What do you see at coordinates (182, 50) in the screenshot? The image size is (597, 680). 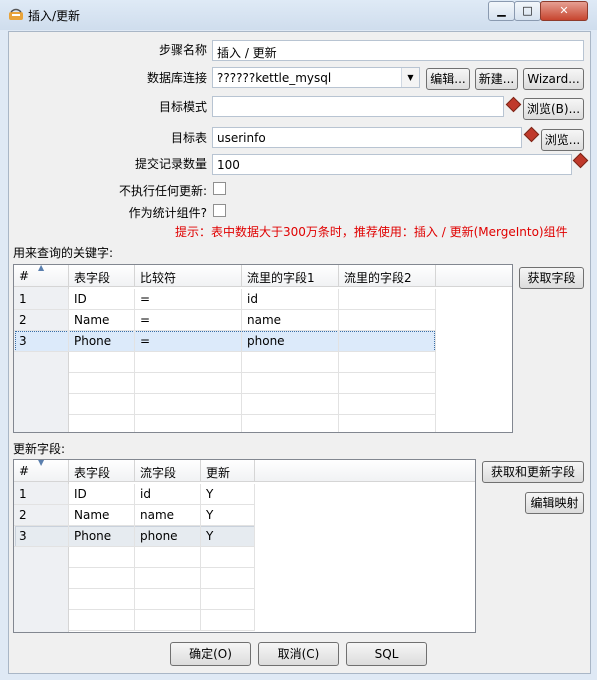 I see `step-name-label: 步骤名称` at bounding box center [182, 50].